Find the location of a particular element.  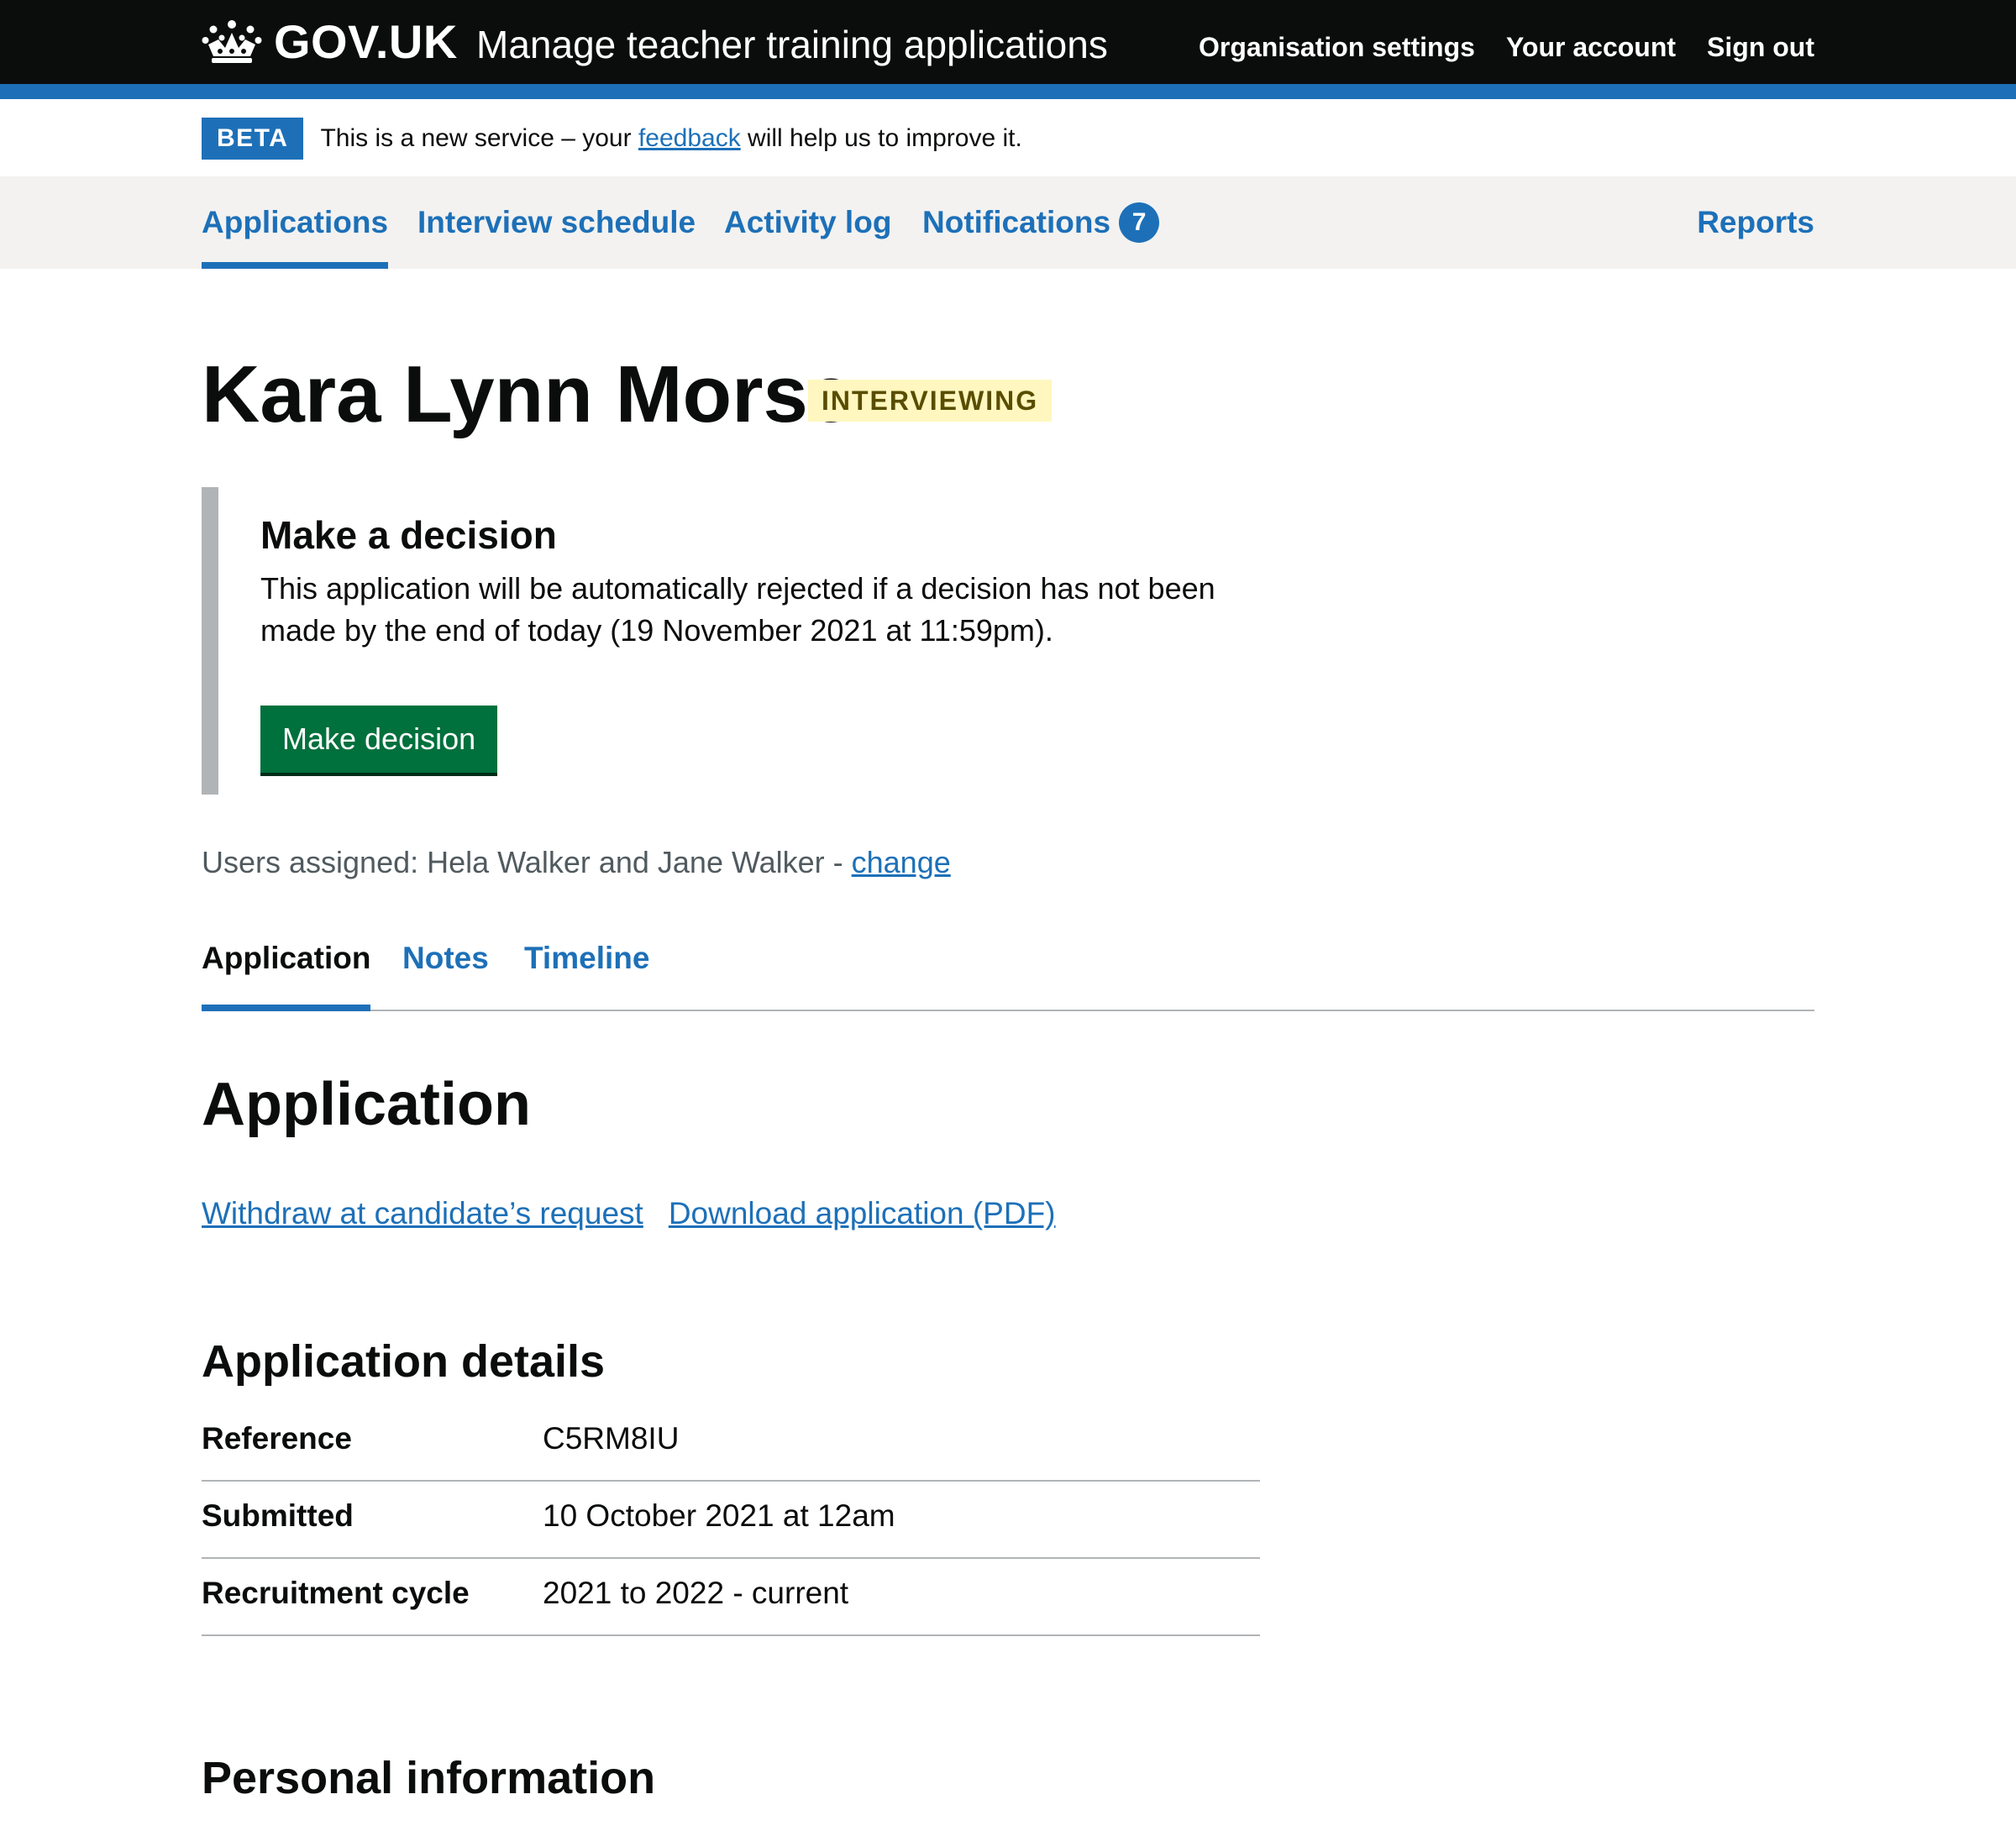

tab-timeline: Timeline is located at coordinates (586, 967).